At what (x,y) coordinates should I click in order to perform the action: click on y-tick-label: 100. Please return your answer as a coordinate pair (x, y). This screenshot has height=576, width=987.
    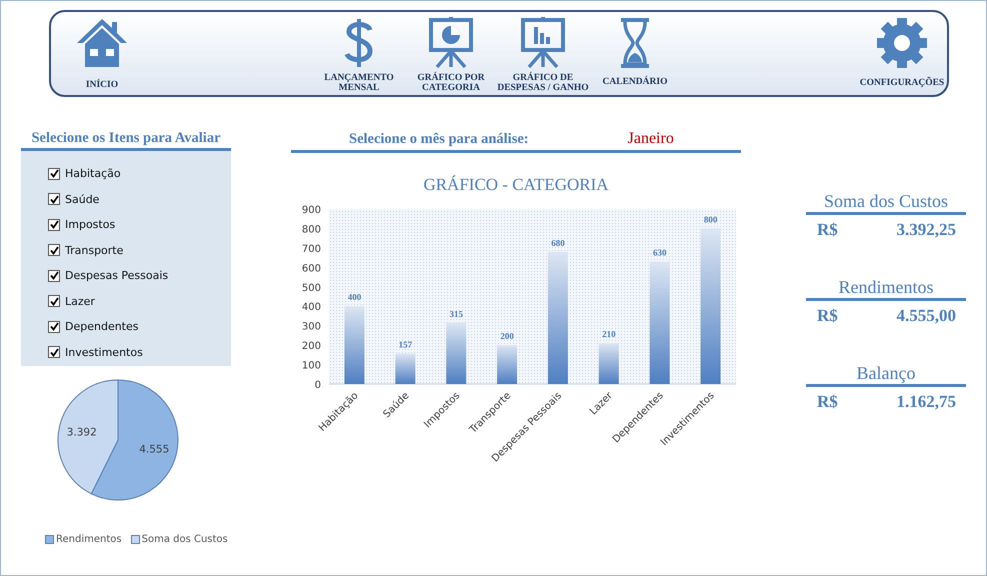
    Looking at the image, I should click on (311, 366).